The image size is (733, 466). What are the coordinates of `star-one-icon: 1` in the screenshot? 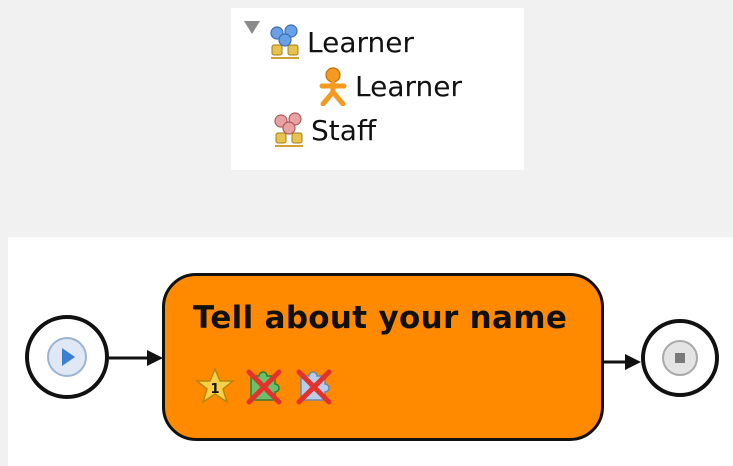 It's located at (215, 385).